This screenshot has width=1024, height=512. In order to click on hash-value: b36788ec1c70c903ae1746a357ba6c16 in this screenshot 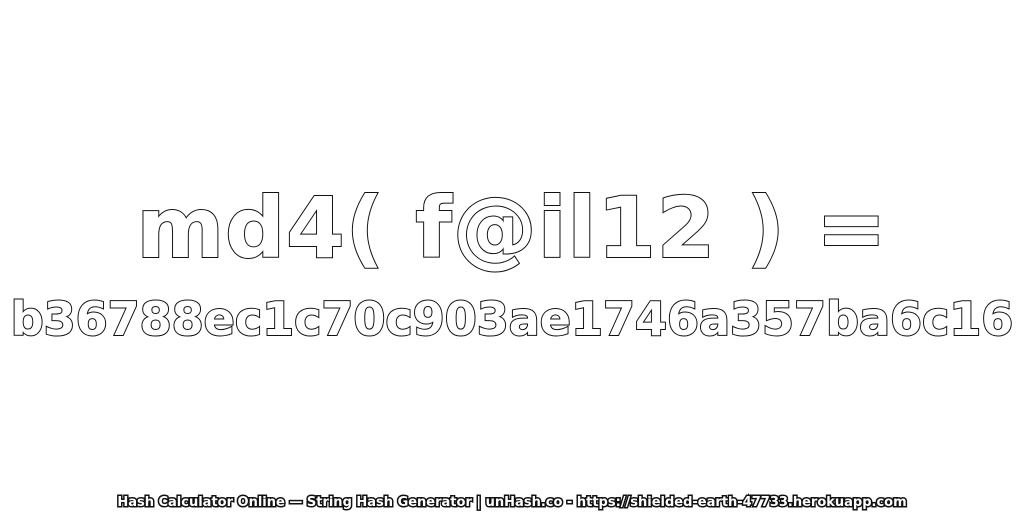, I will do `click(512, 319)`.